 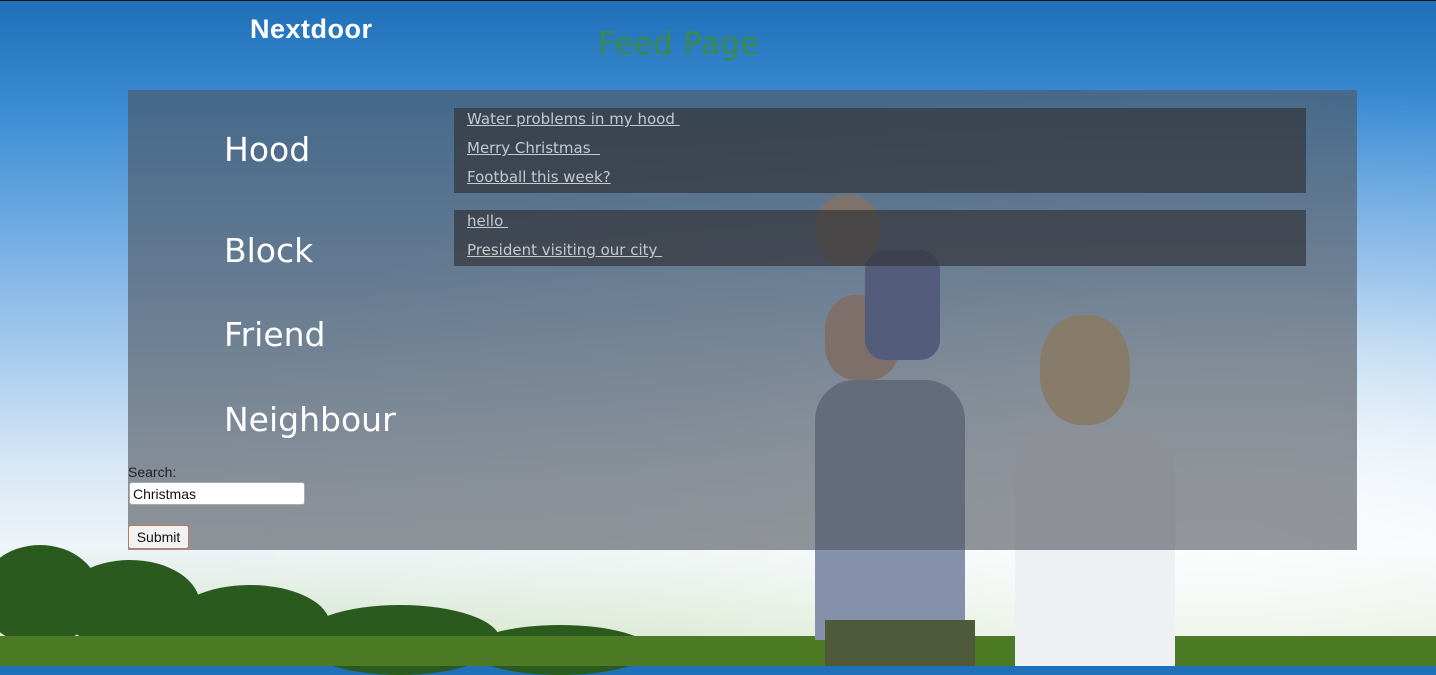 I want to click on nav-item-block: Block, so click(x=268, y=250).